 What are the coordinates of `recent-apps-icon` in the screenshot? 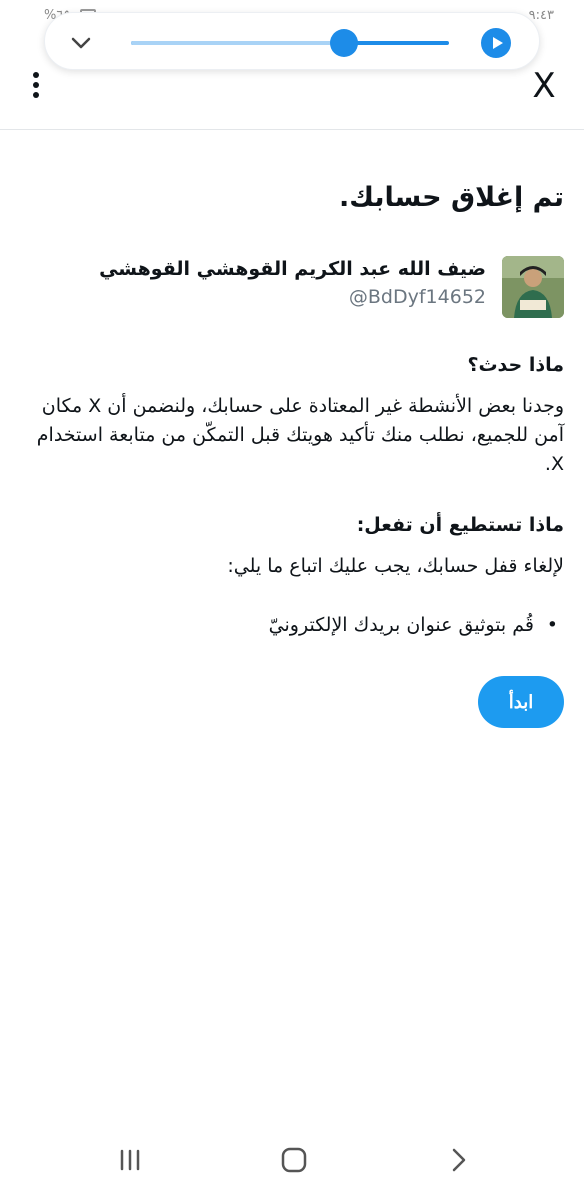 It's located at (130, 1160).